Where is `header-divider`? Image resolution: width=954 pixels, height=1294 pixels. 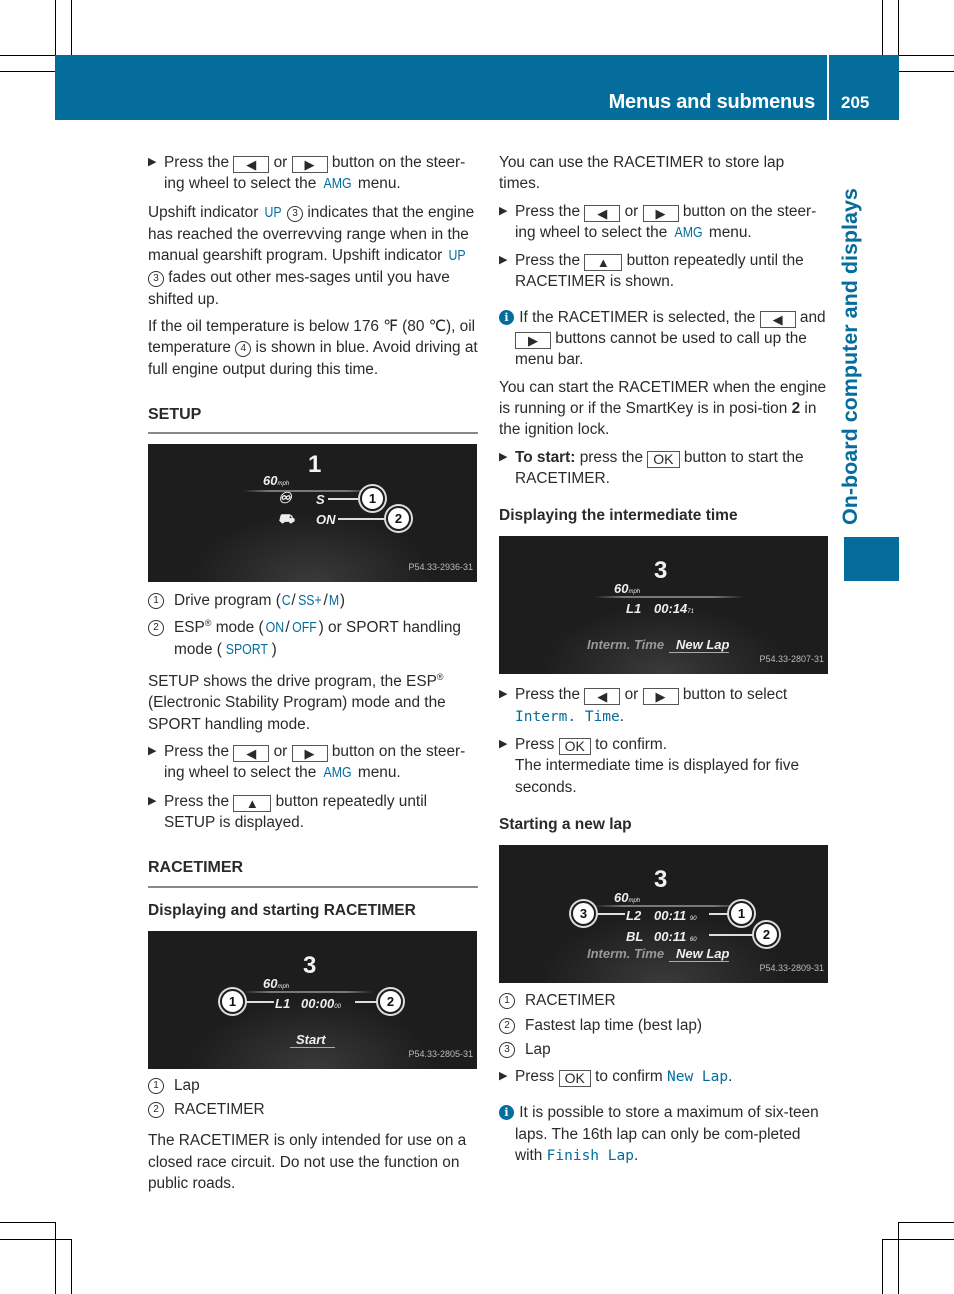 header-divider is located at coordinates (828, 87).